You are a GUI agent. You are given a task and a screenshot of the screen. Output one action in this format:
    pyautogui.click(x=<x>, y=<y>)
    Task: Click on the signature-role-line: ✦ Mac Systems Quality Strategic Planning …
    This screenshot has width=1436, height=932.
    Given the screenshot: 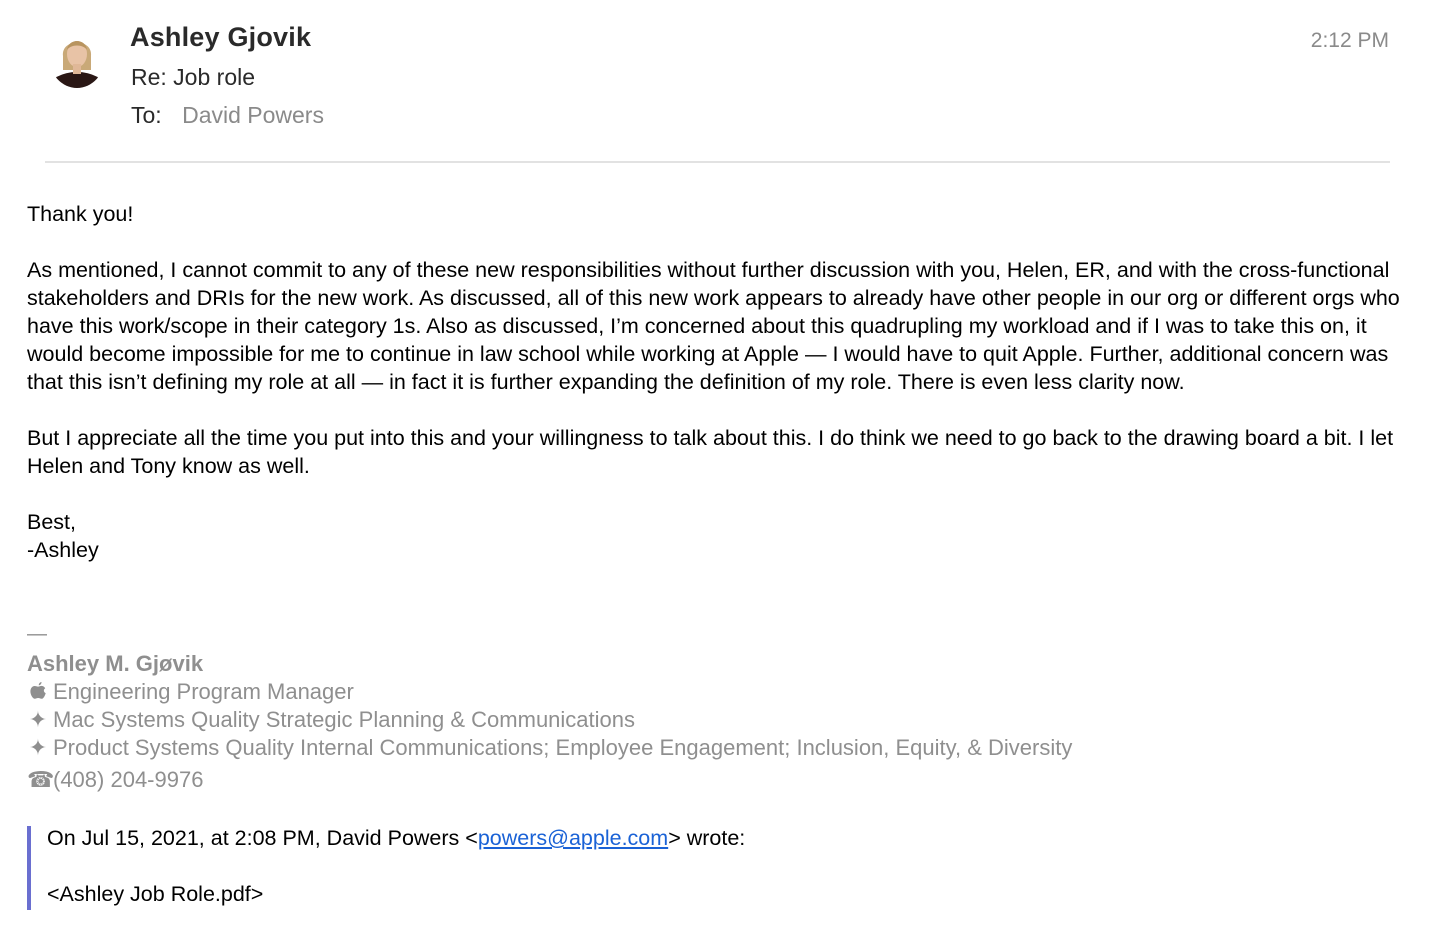 What is the action you would take?
    pyautogui.click(x=724, y=720)
    